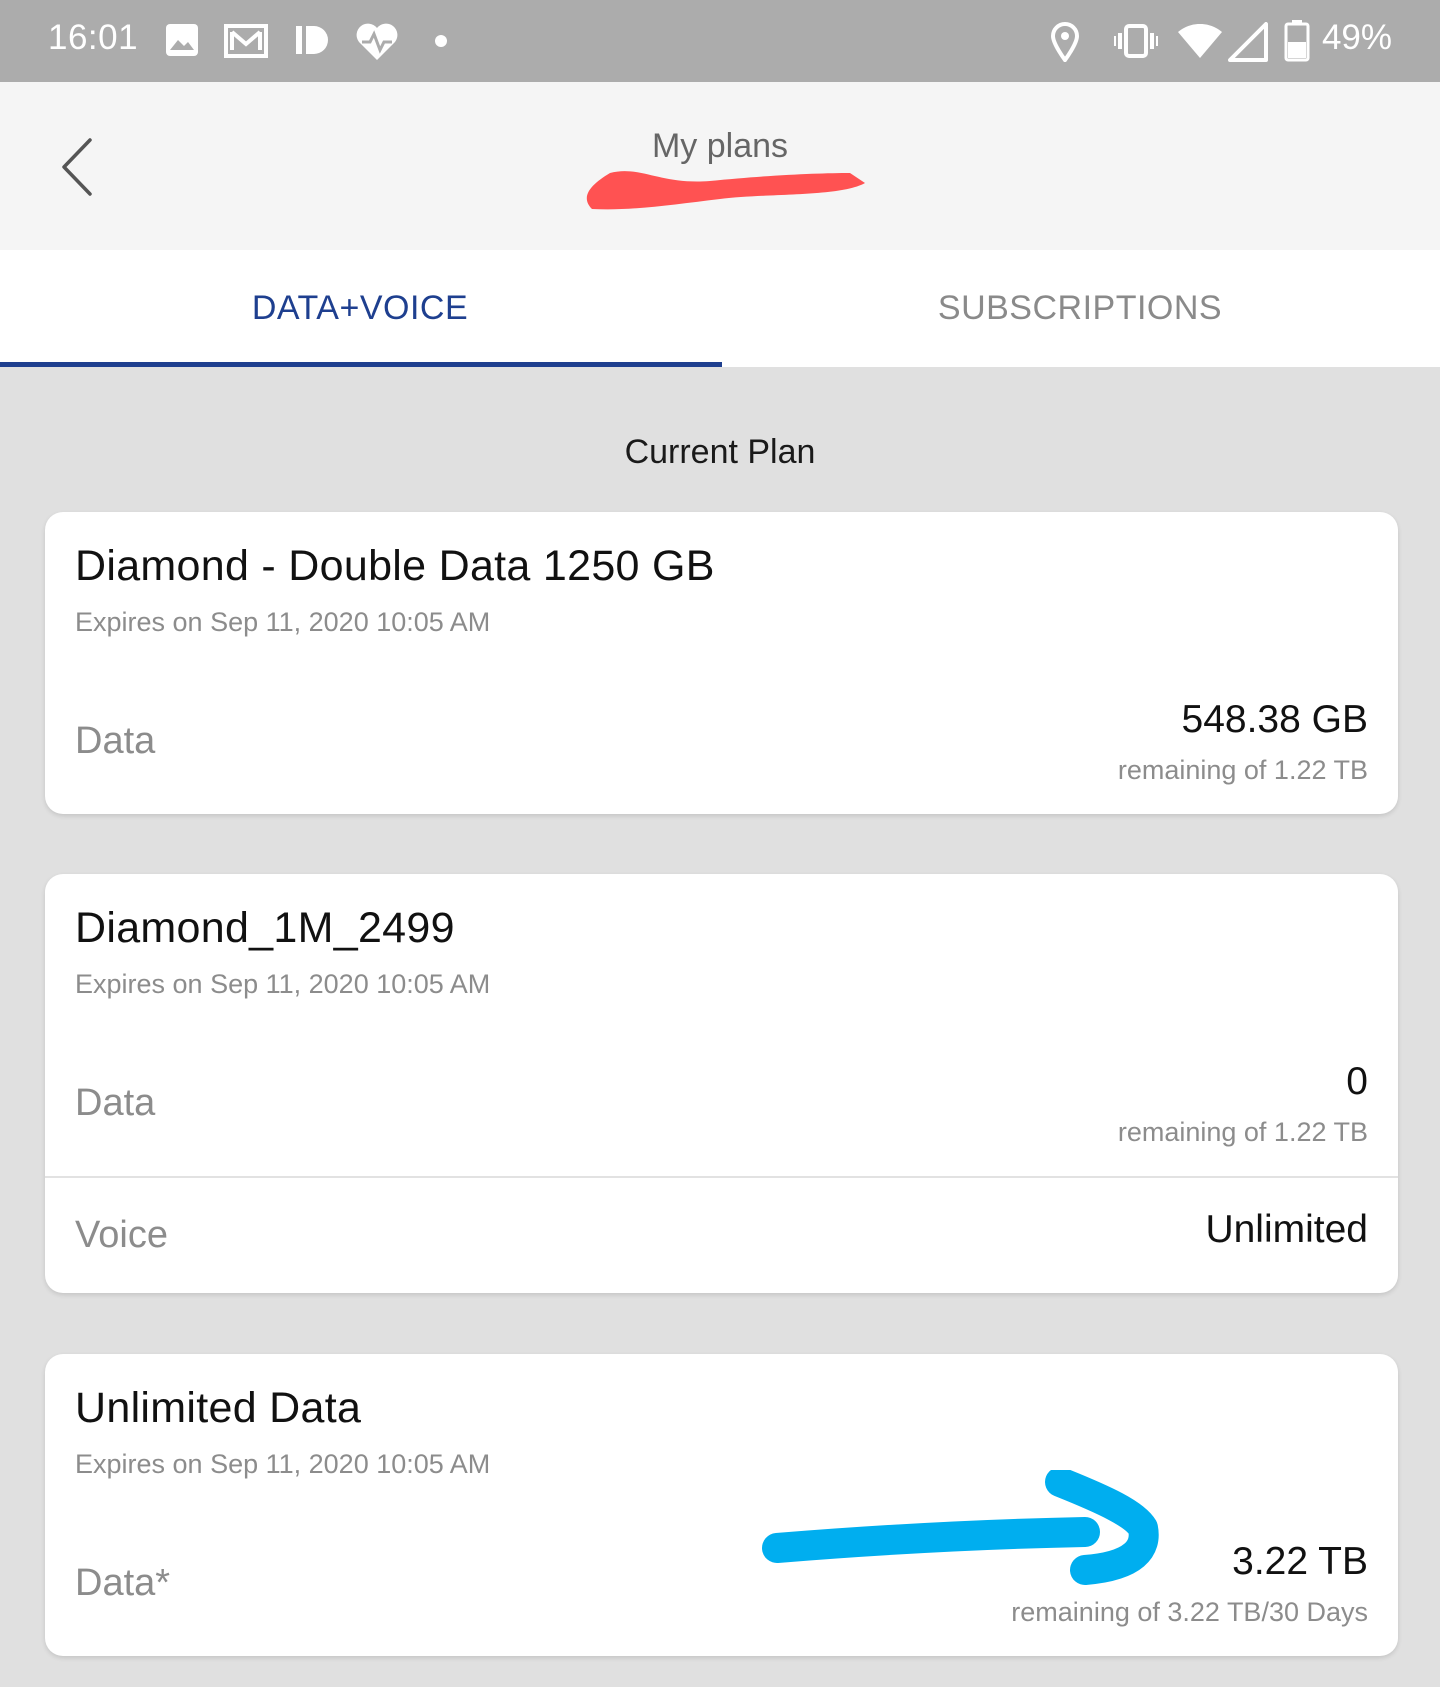 Image resolution: width=1440 pixels, height=1687 pixels. Describe the element at coordinates (1286, 1229) in the screenshot. I see `voice-value: Unlimited` at that location.